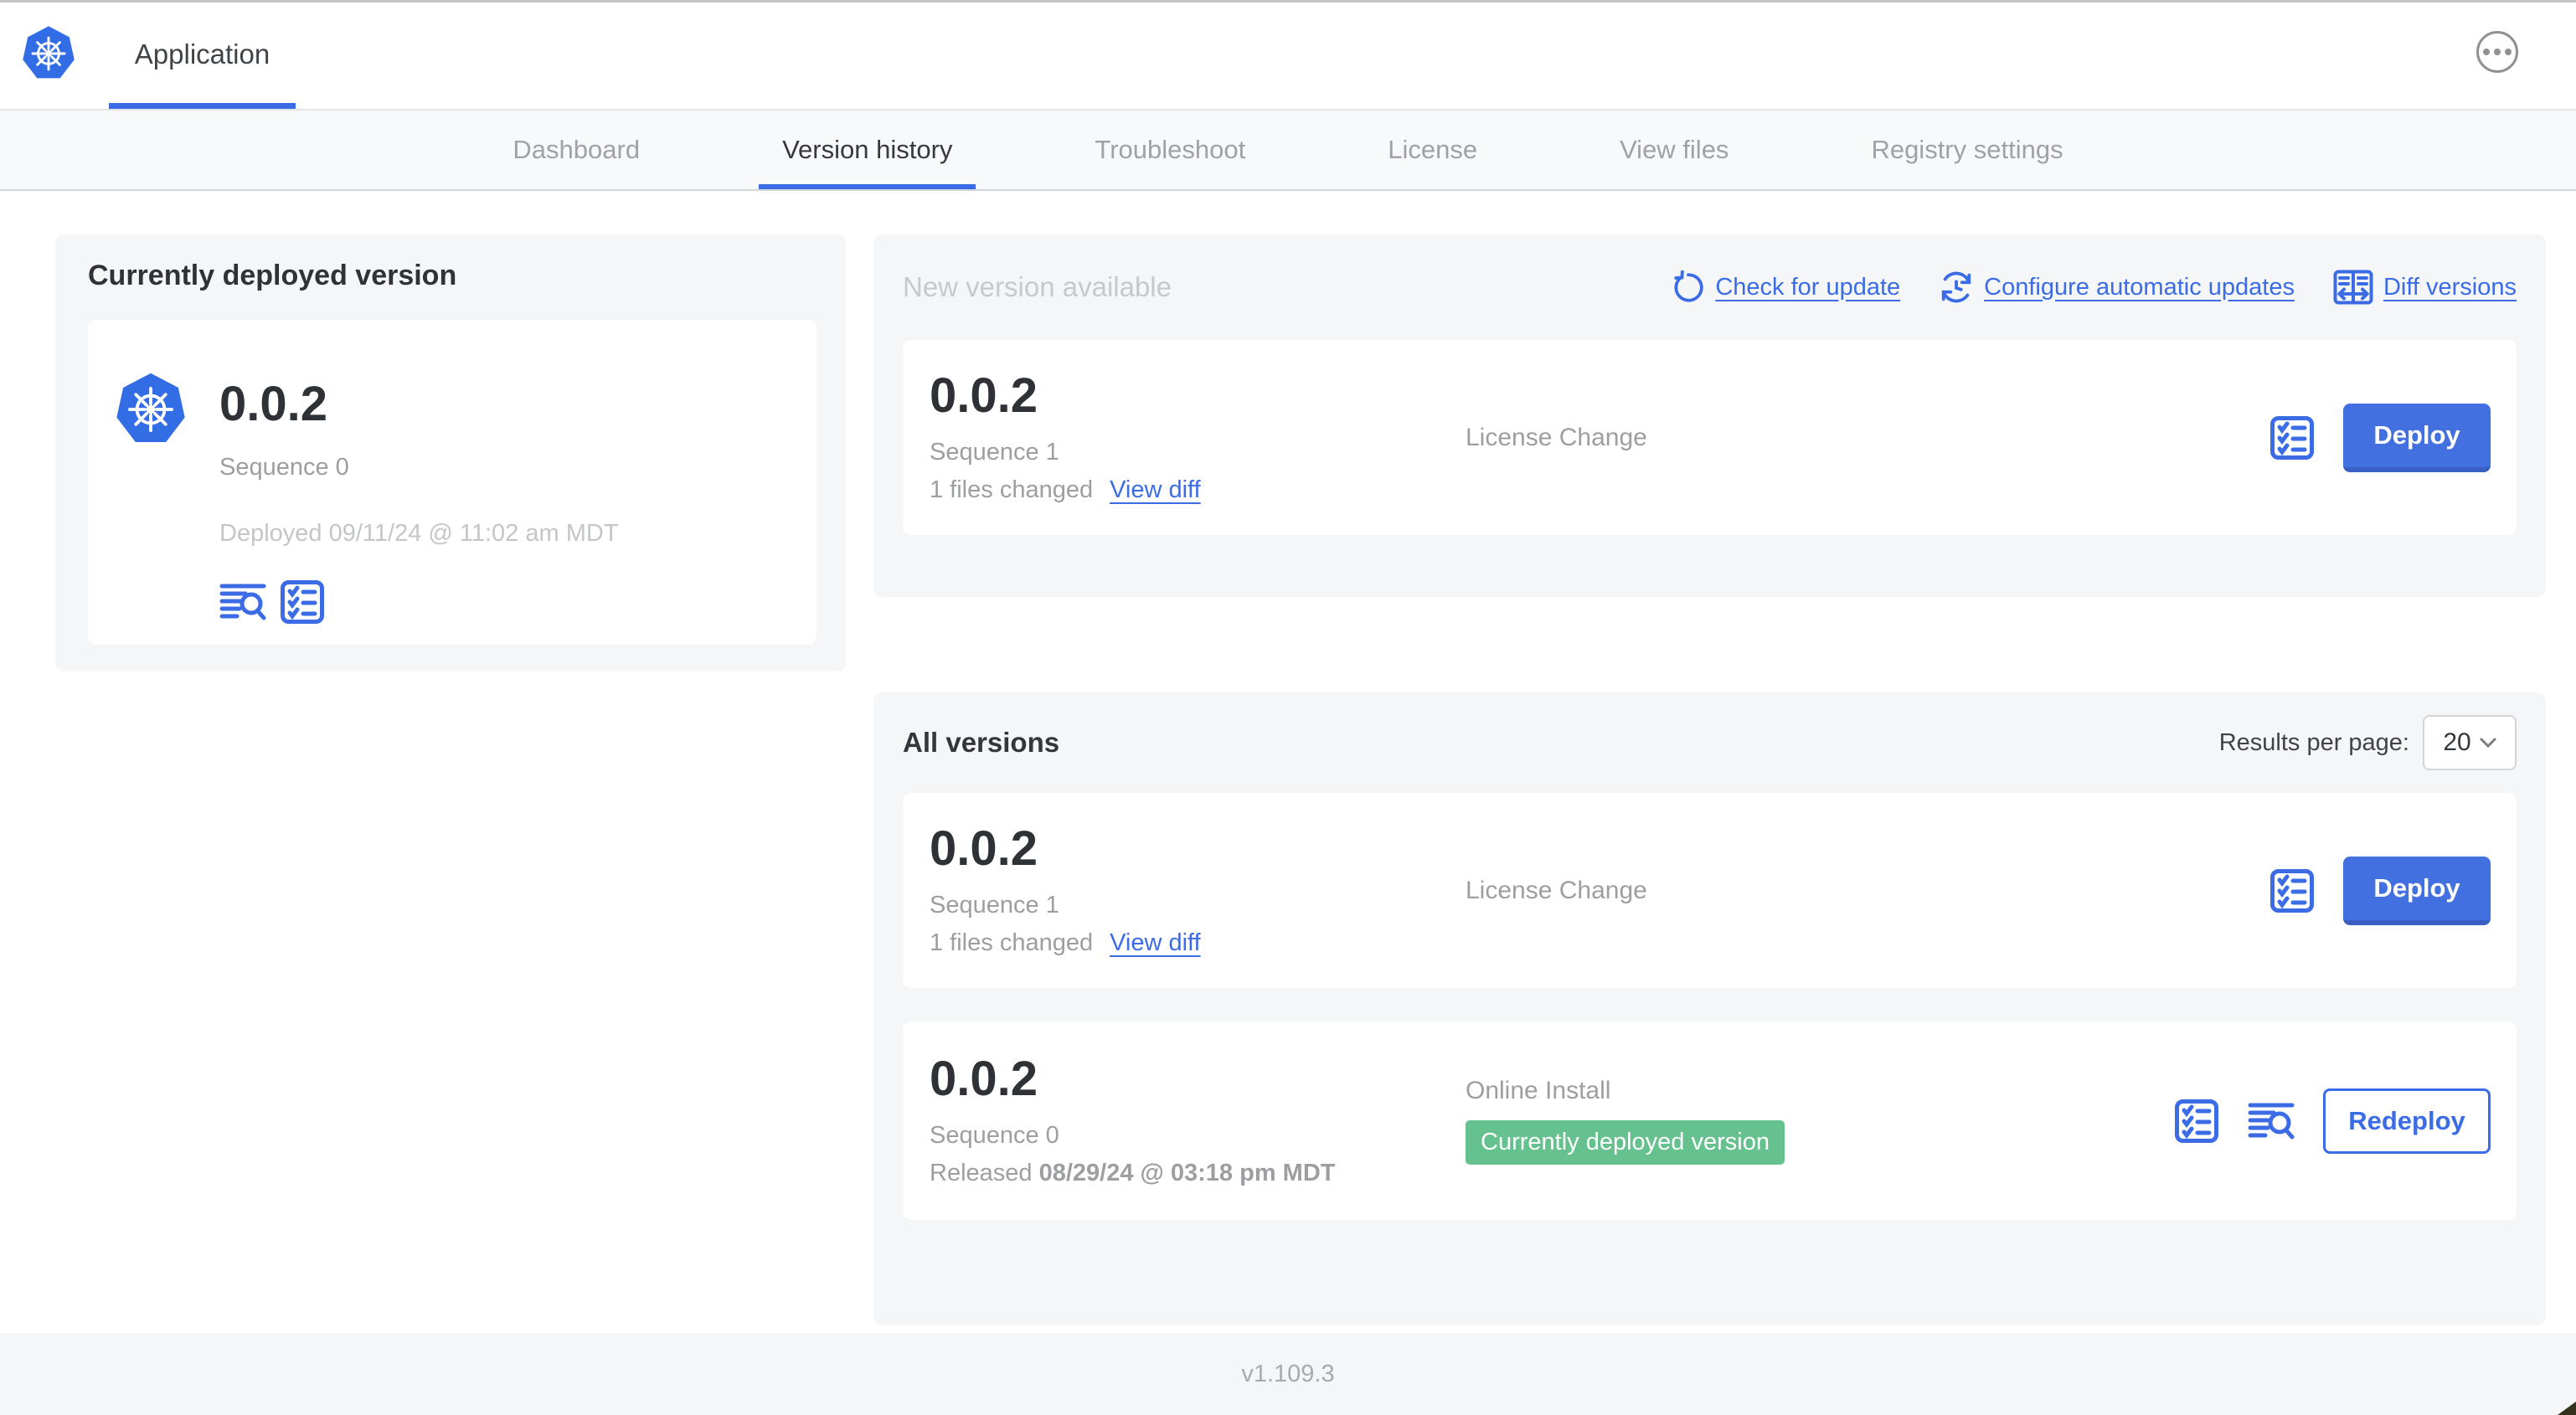 This screenshot has height=1415, width=2576. Describe the element at coordinates (1432, 150) in the screenshot. I see `tab-license: License` at that location.